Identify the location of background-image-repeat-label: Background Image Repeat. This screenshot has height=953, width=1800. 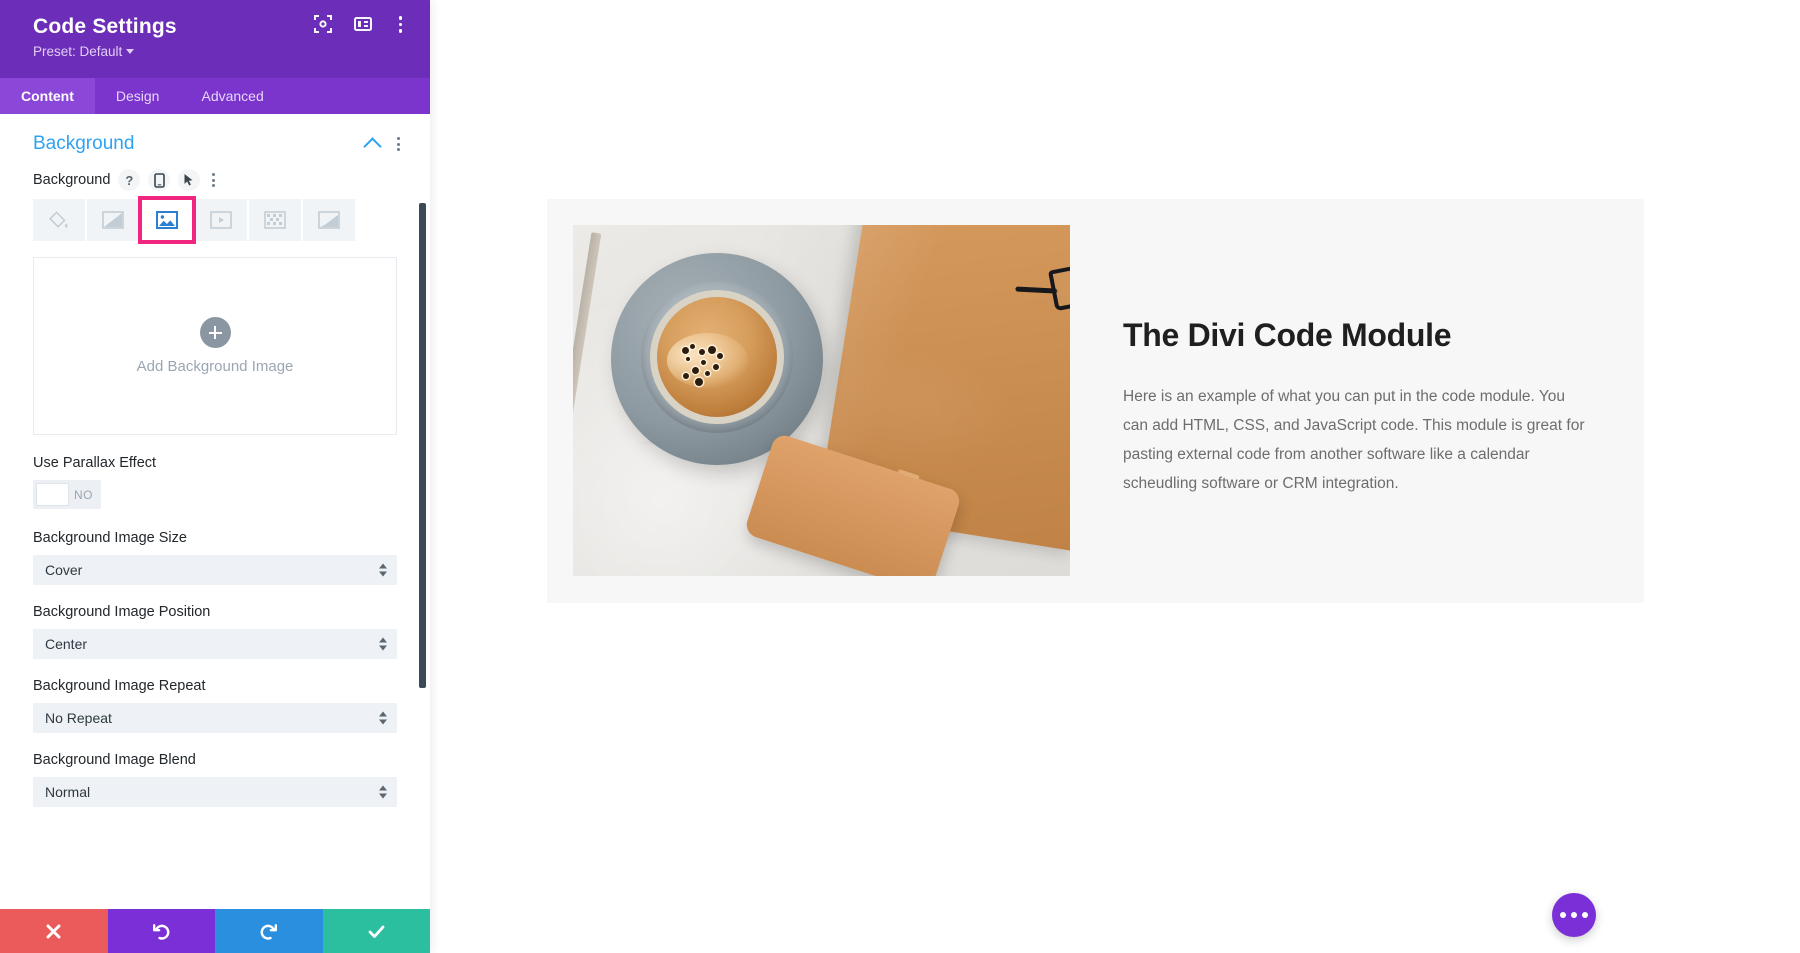
(119, 686).